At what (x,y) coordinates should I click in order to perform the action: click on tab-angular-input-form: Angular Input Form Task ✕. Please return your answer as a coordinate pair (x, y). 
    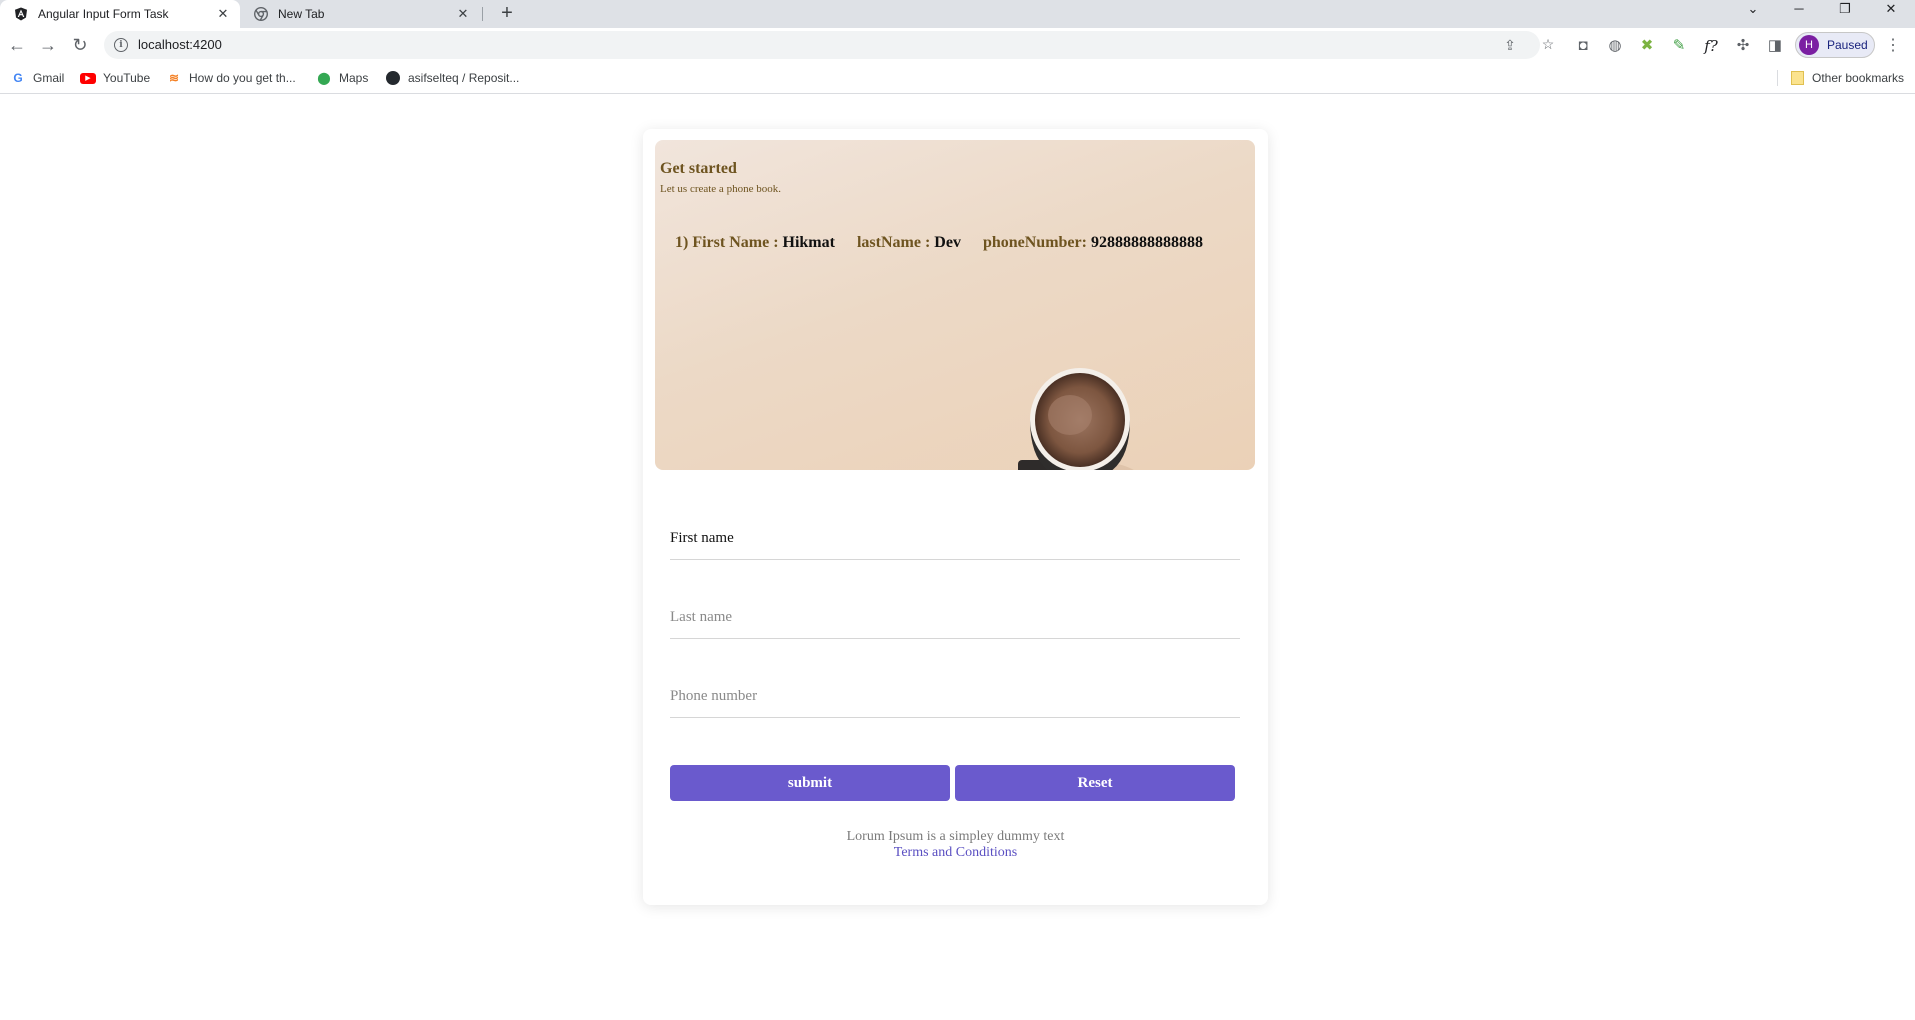
    Looking at the image, I should click on (120, 14).